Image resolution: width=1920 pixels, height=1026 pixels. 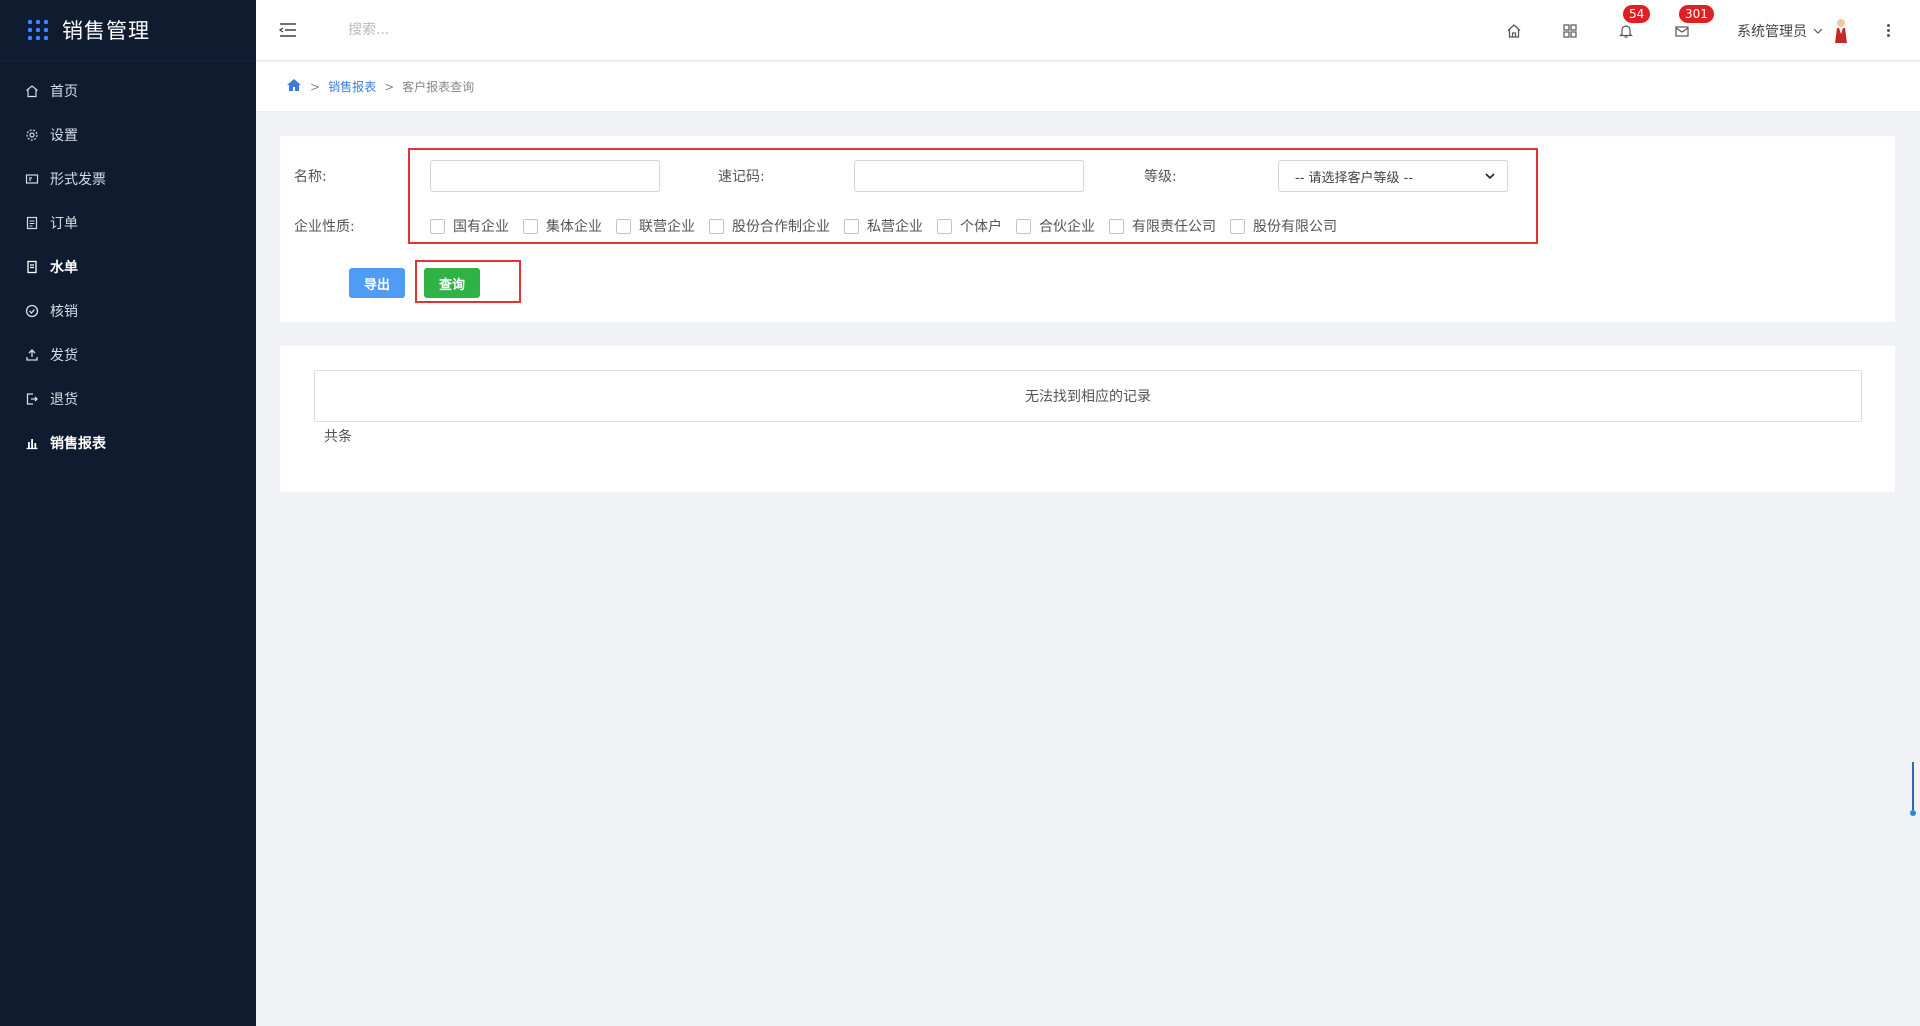 What do you see at coordinates (498, 30) in the screenshot?
I see `search-input` at bounding box center [498, 30].